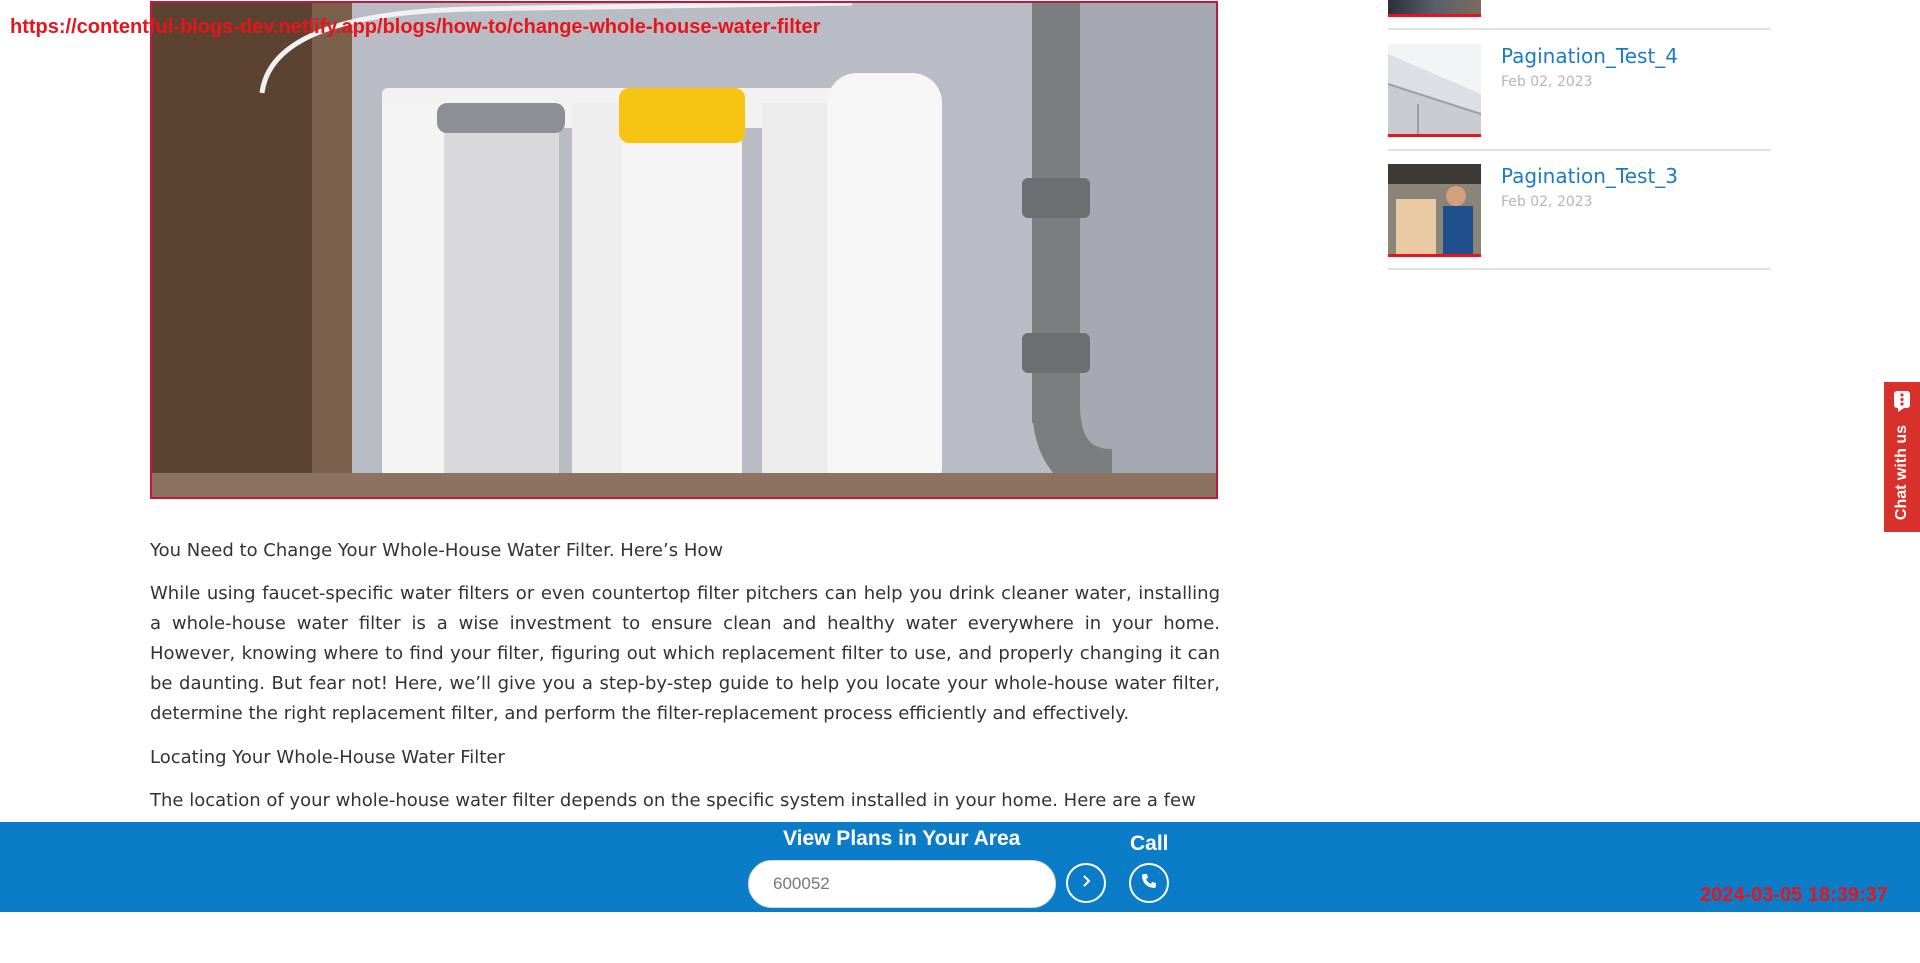  I want to click on zip-submit-button, so click(1086, 883).